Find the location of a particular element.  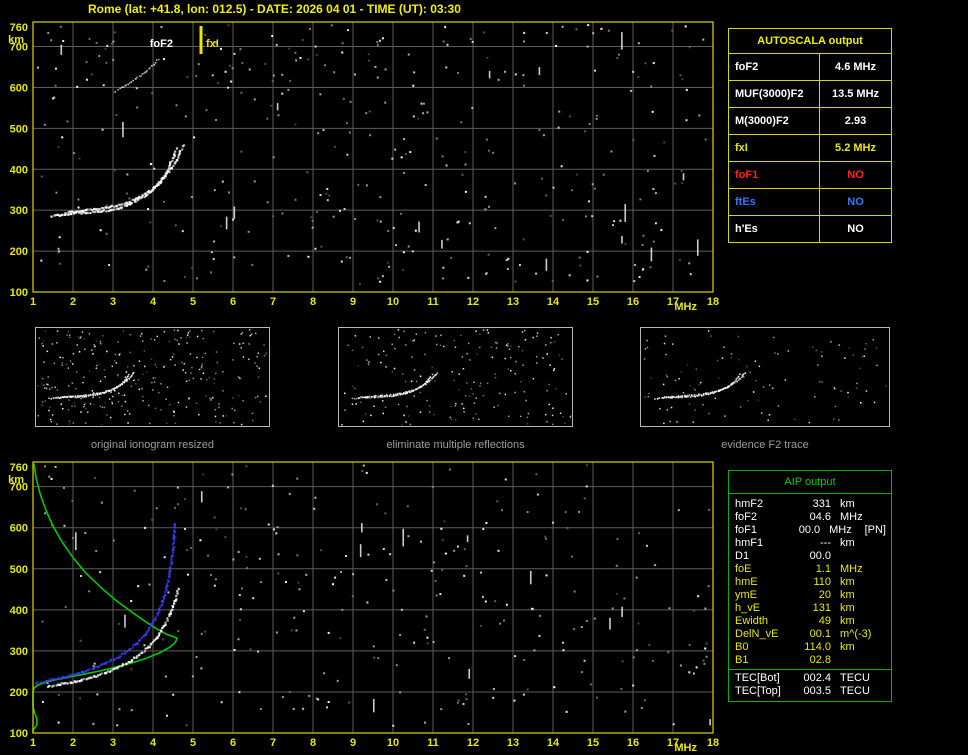

aip-row-label: D1 is located at coordinates (742, 556).